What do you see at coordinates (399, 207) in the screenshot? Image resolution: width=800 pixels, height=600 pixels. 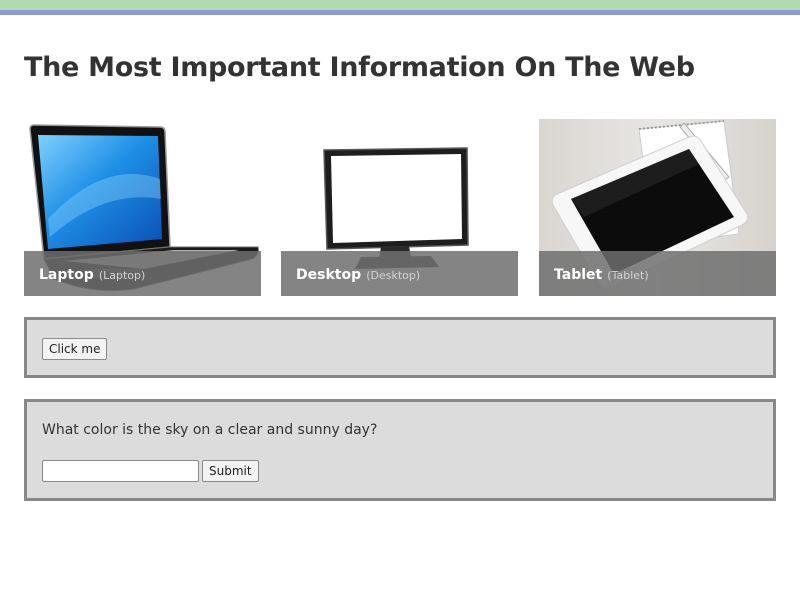 I see `device-tile-desktop: Desktop (Desktop)` at bounding box center [399, 207].